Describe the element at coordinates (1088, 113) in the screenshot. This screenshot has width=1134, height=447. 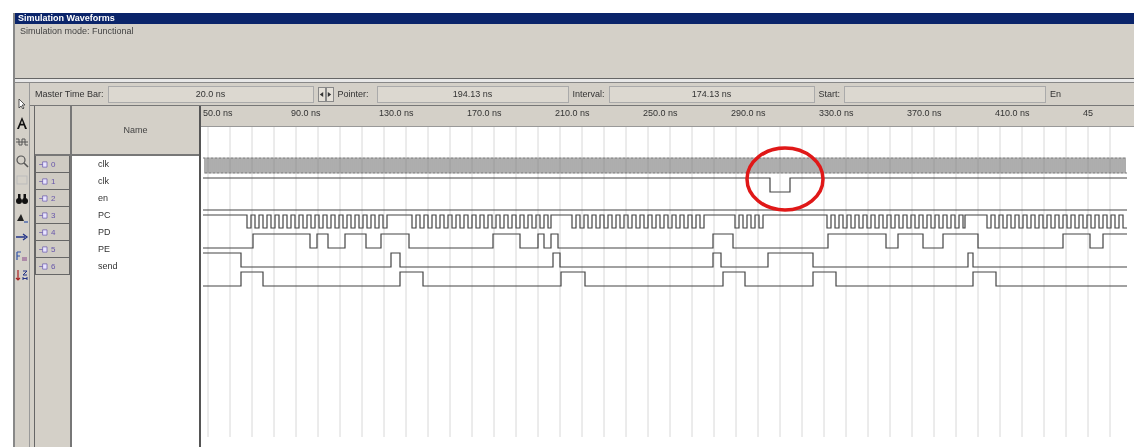
I see `time-tick-label: 45` at that location.